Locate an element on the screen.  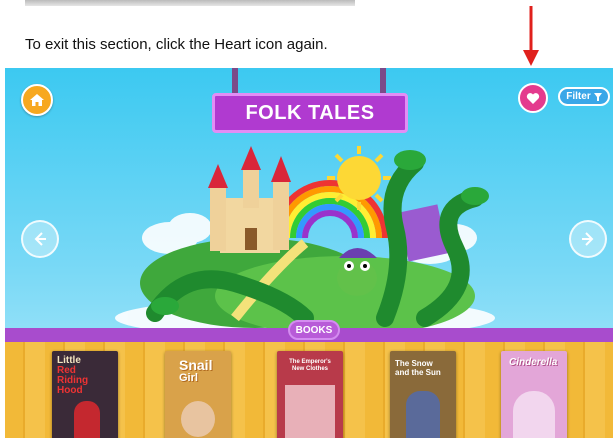
section-title-sign: FOLK TALES is located at coordinates (310, 113).